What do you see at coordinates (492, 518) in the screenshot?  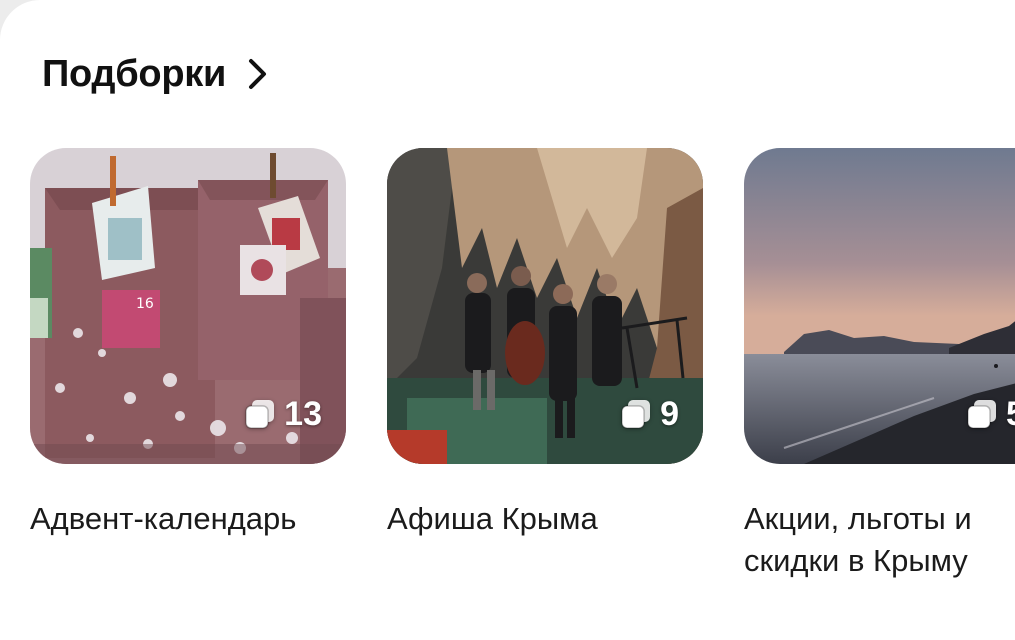 I see `collection-title: Афиша Крыма` at bounding box center [492, 518].